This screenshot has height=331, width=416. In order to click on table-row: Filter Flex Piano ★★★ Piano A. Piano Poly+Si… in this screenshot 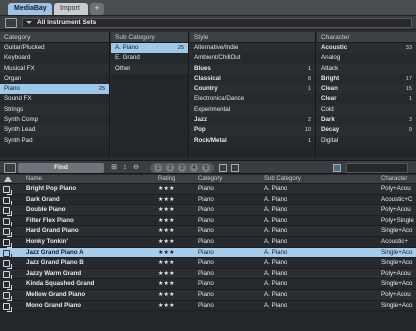, I will do `click(208, 221)`.